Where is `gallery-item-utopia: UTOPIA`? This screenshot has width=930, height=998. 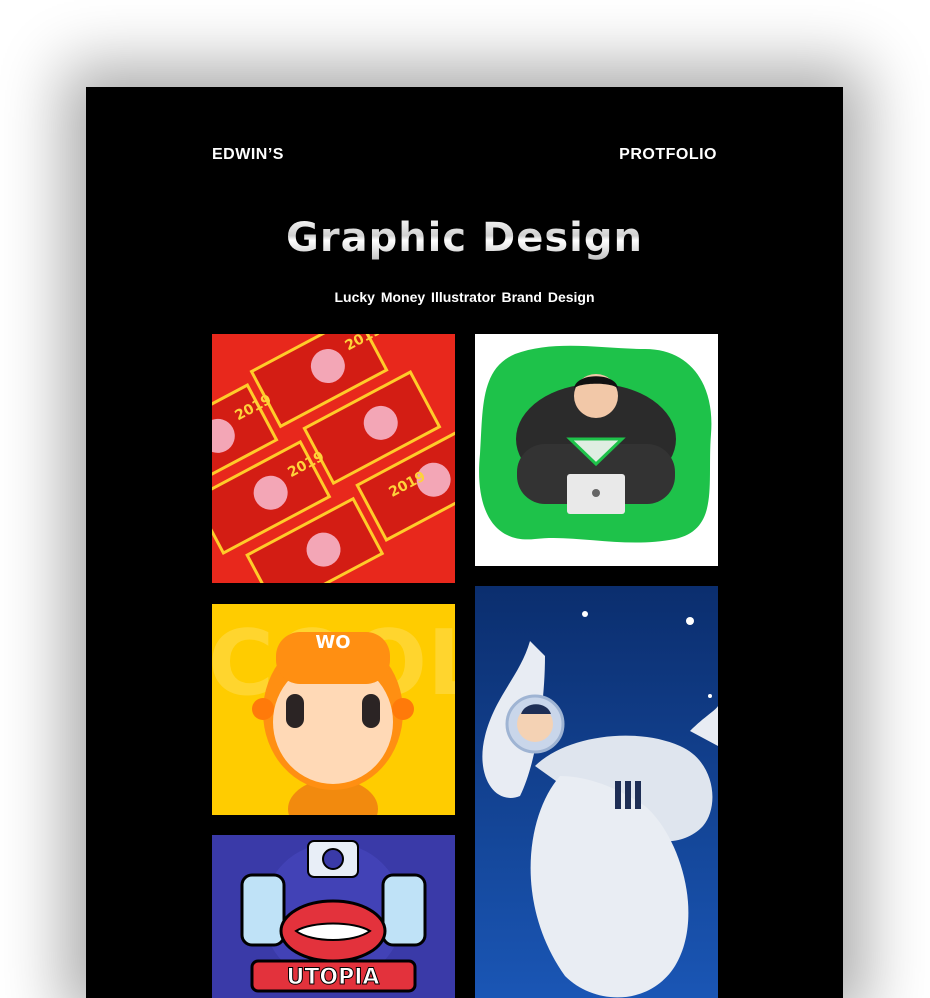 gallery-item-utopia: UTOPIA is located at coordinates (333, 916).